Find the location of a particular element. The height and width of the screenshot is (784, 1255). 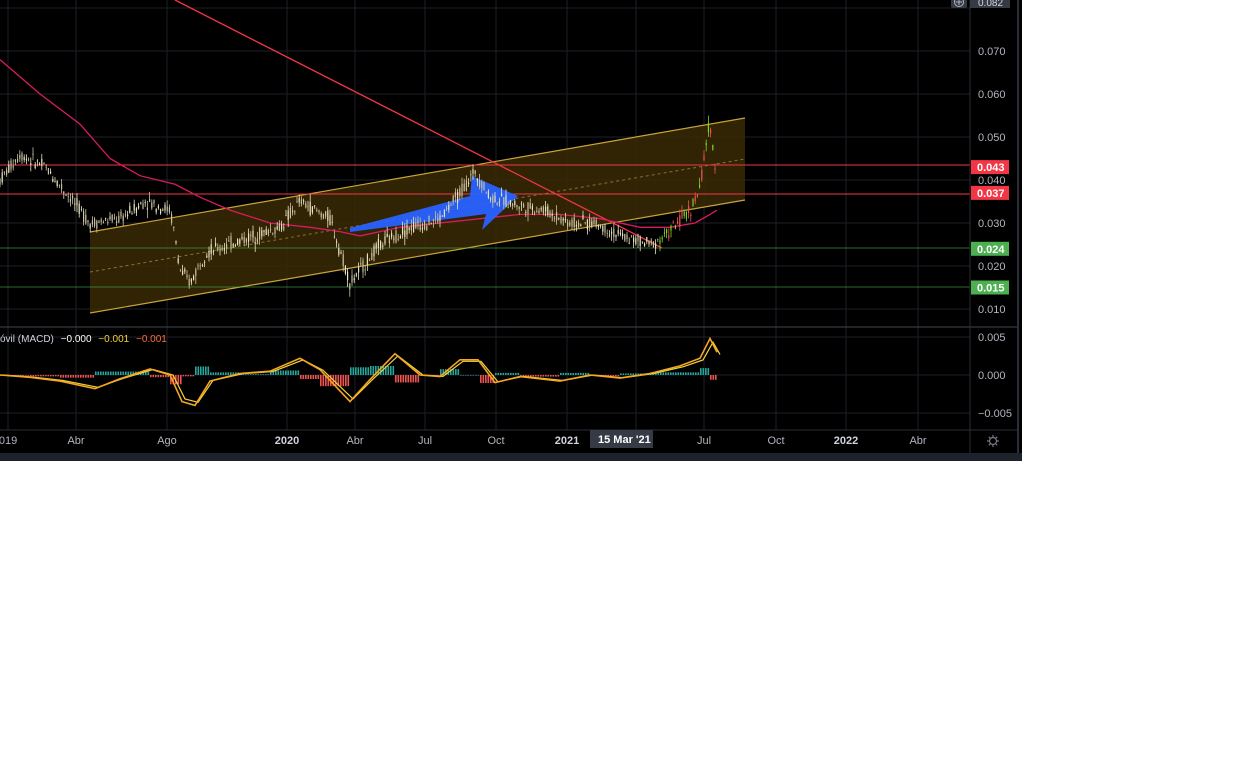

gear-icon is located at coordinates (993, 441).